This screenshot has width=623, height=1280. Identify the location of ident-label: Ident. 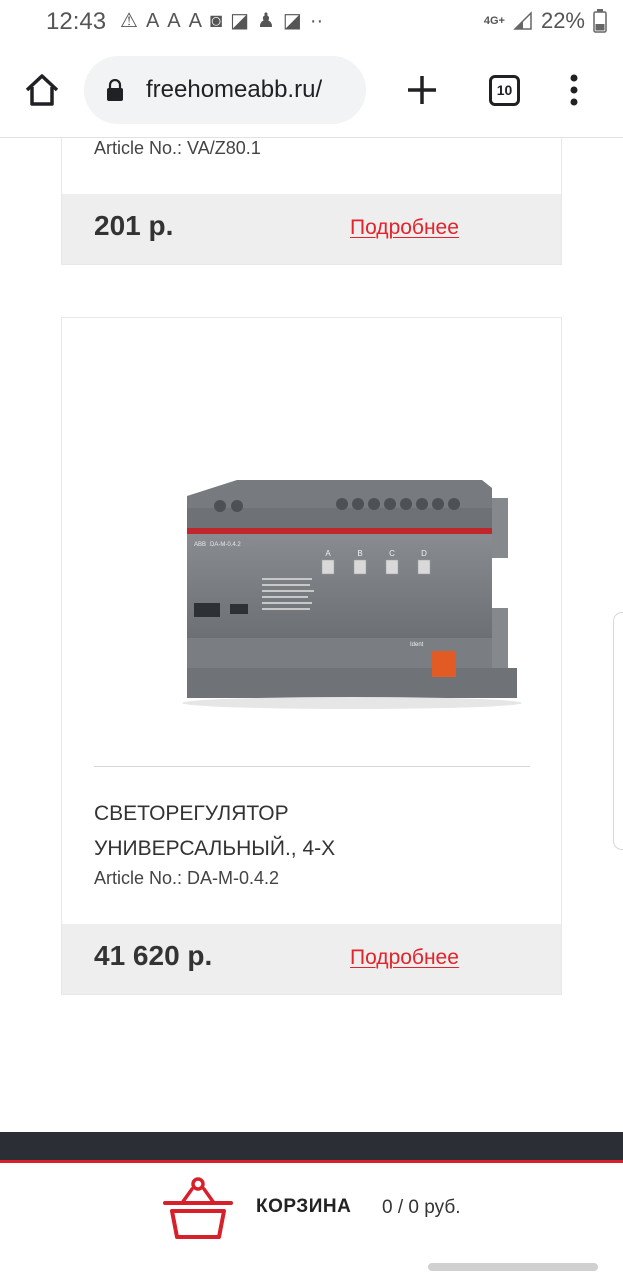
(417, 645).